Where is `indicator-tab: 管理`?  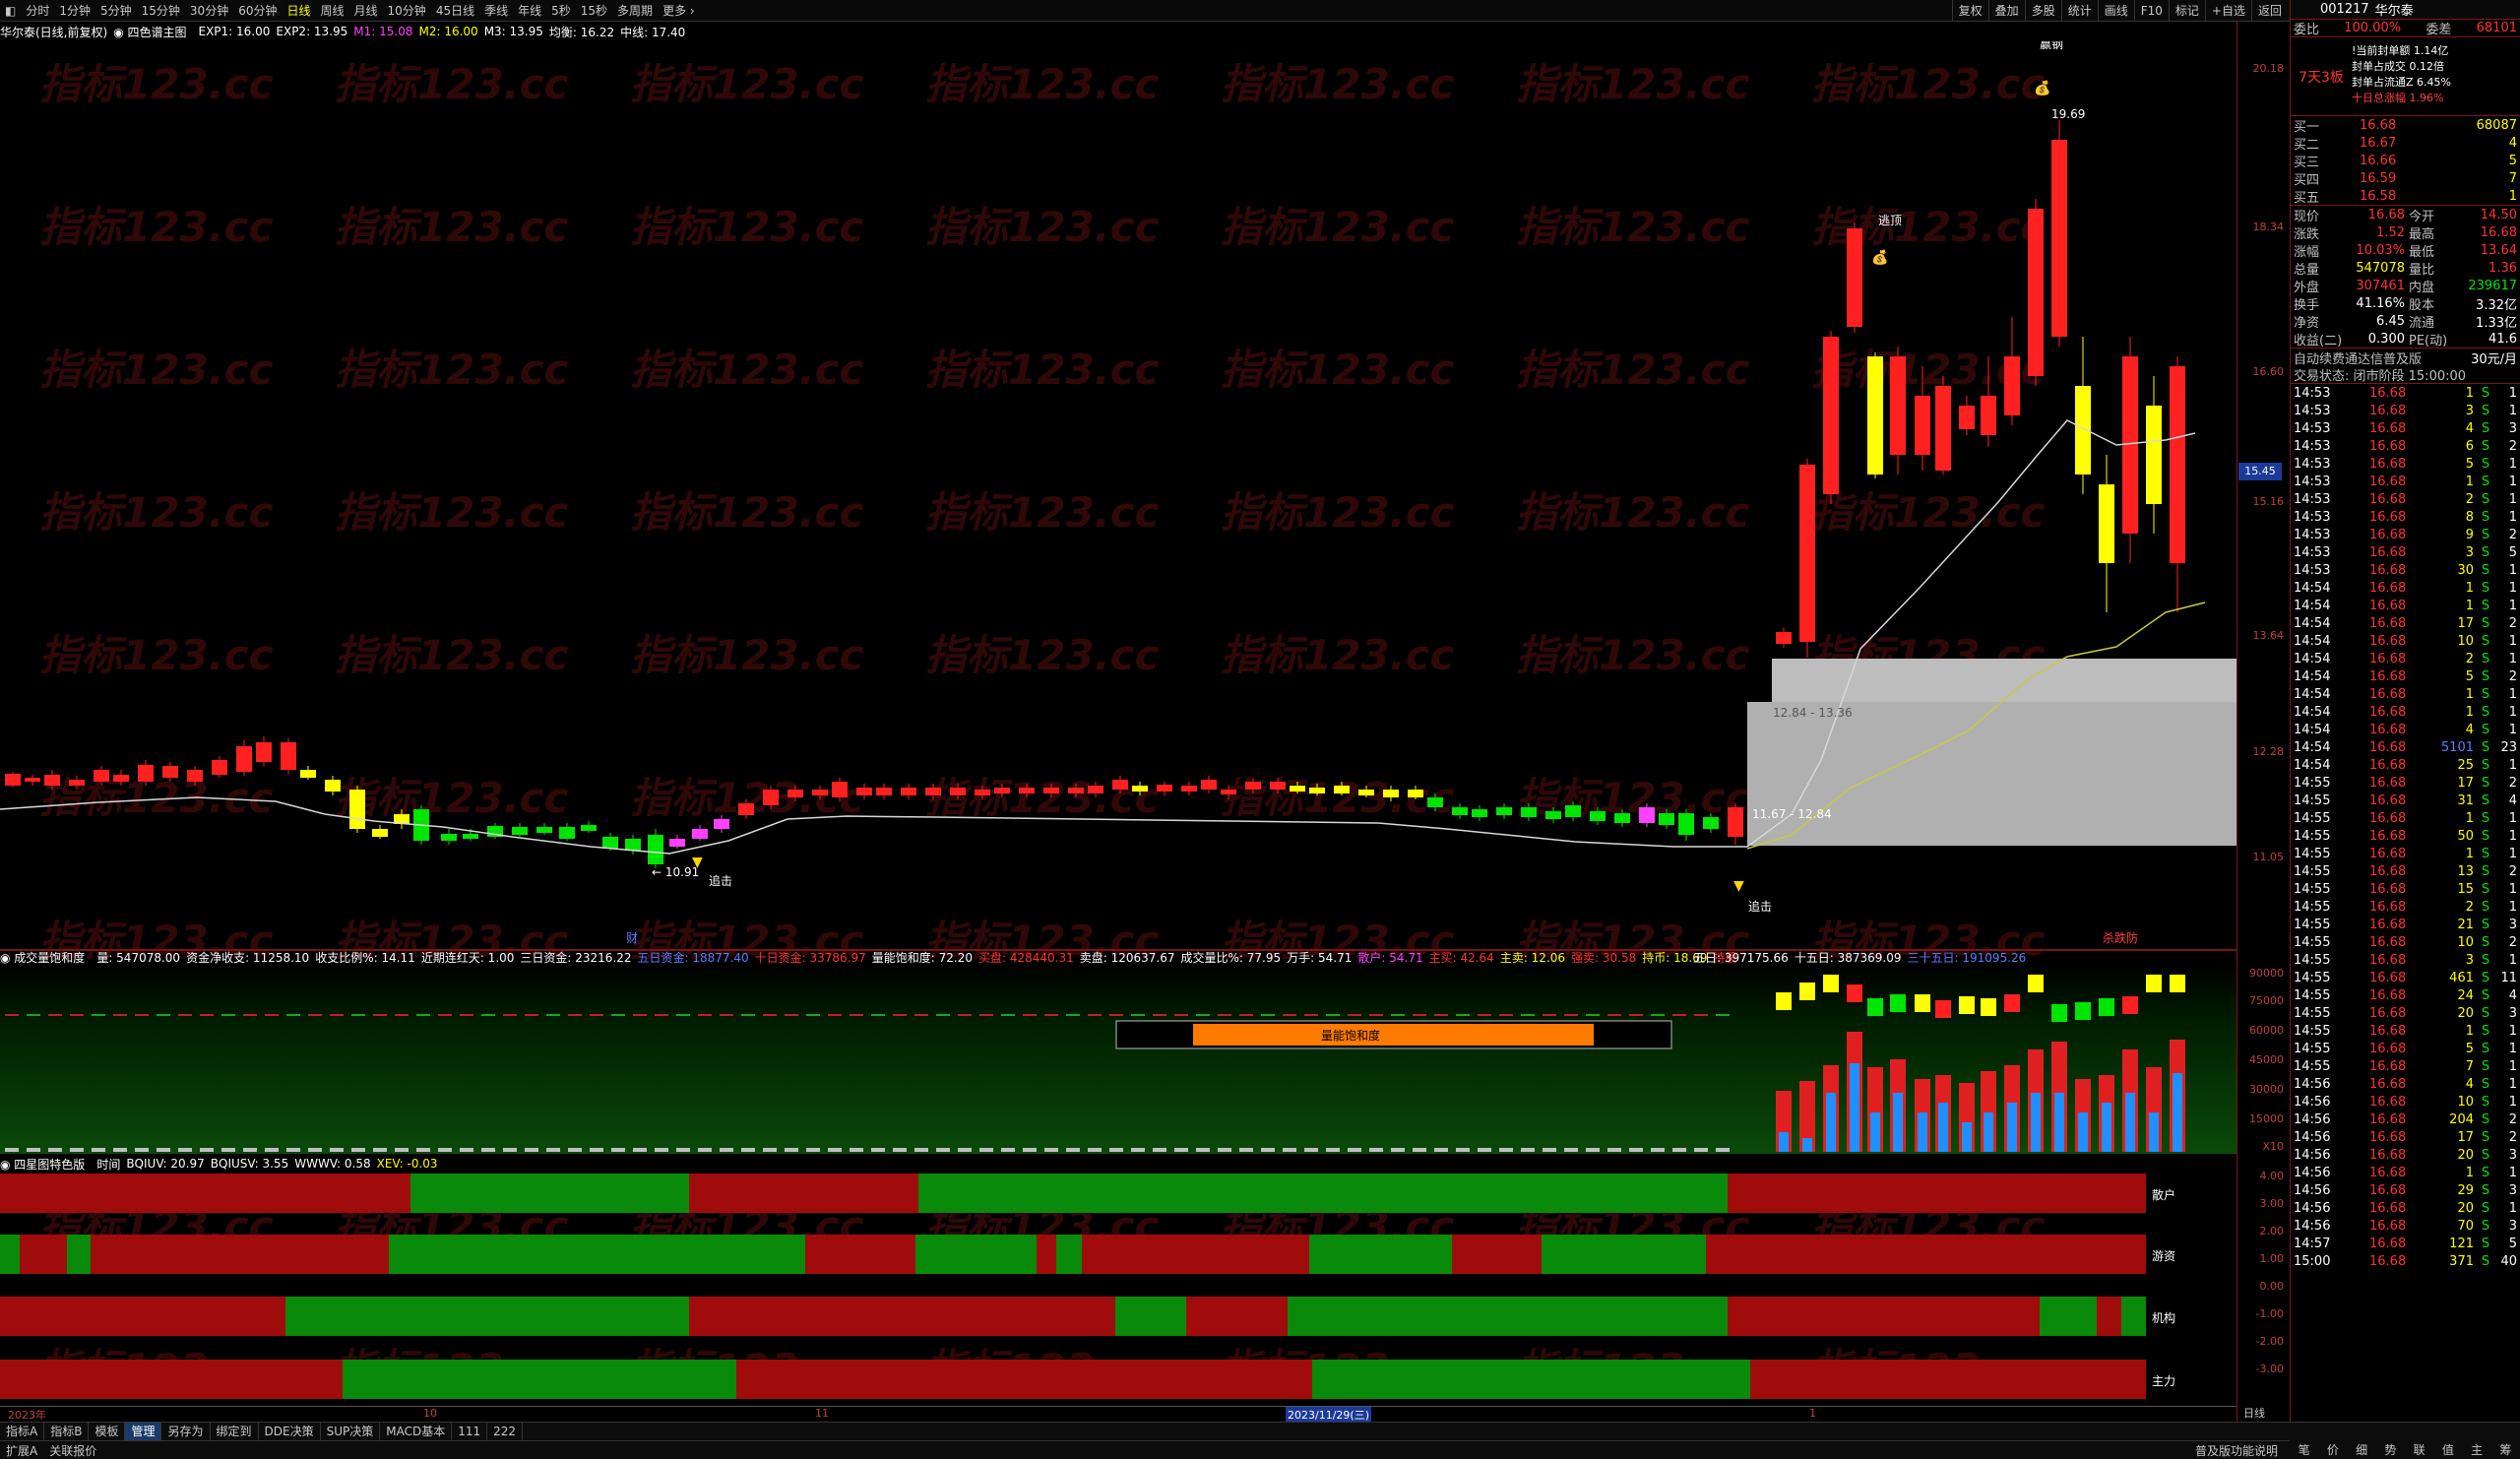 indicator-tab: 管理 is located at coordinates (143, 1431).